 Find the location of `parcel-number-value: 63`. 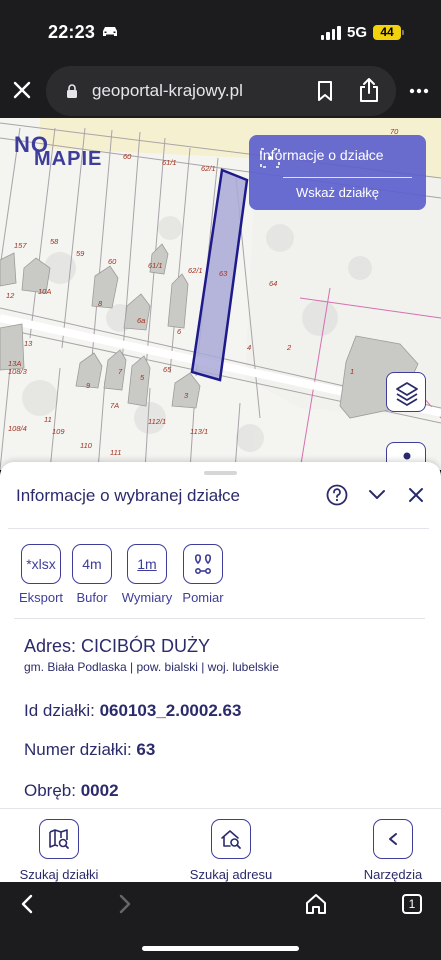

parcel-number-value: 63 is located at coordinates (146, 749).